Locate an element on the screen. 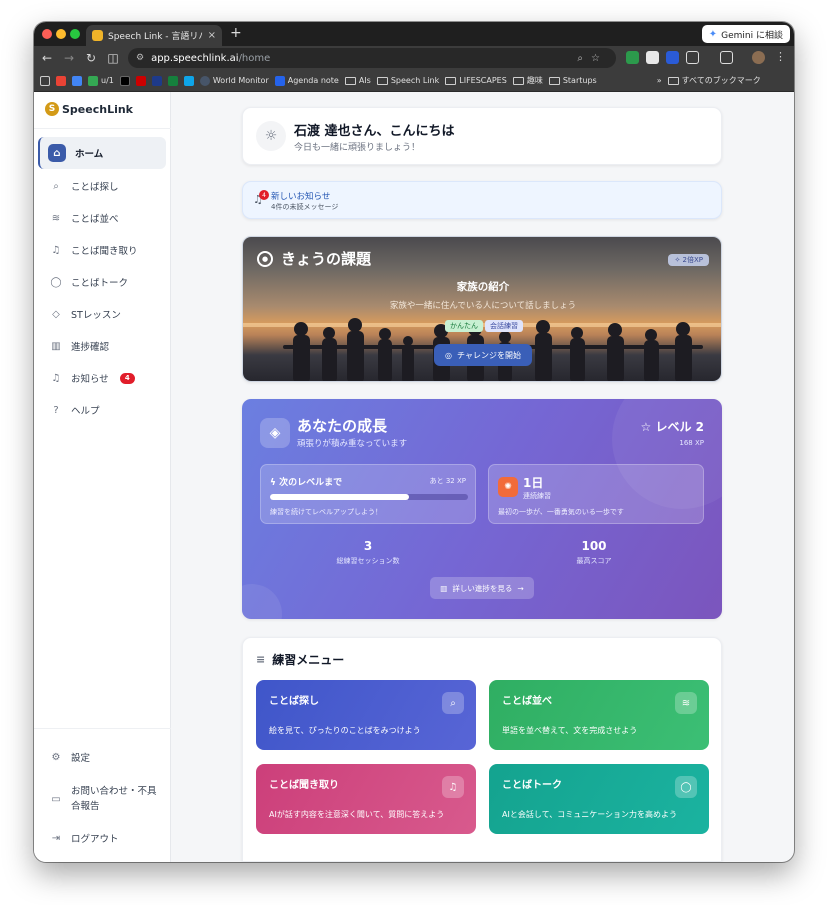 This screenshot has height=905, width=828. tab-bar: Speech Link - 言語リハビリ支援 × + ✦ Gemini に相談 is located at coordinates (414, 34).